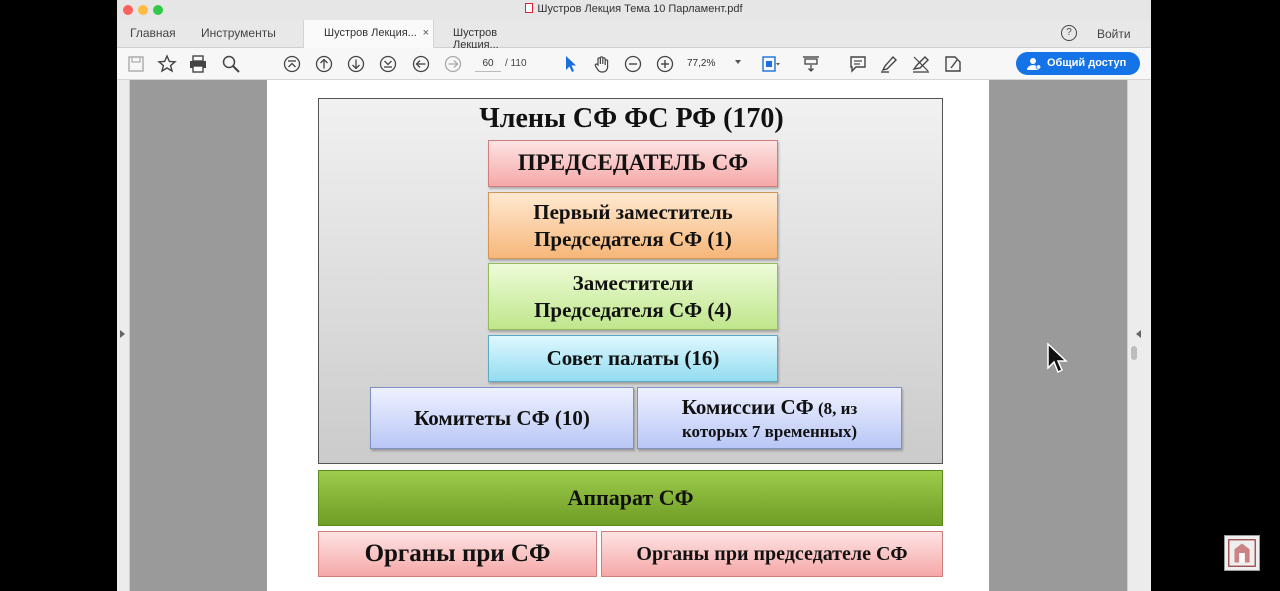  I want to click on apparatus-box: Аппарат СФ, so click(630, 498).